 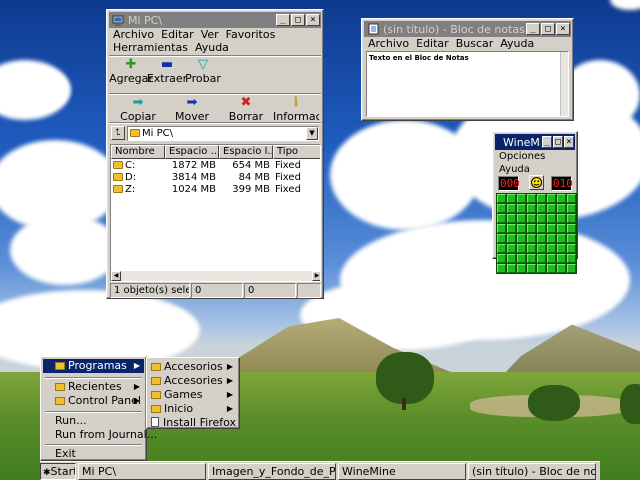 I want to click on address-combo: Mi PC\ ▼, so click(x=223, y=133).